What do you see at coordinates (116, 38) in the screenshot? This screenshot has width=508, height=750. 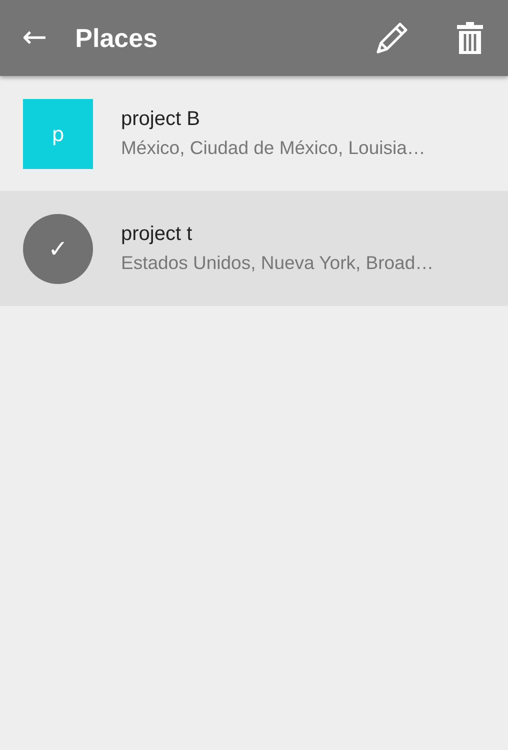 I see `screen-title: Places` at bounding box center [116, 38].